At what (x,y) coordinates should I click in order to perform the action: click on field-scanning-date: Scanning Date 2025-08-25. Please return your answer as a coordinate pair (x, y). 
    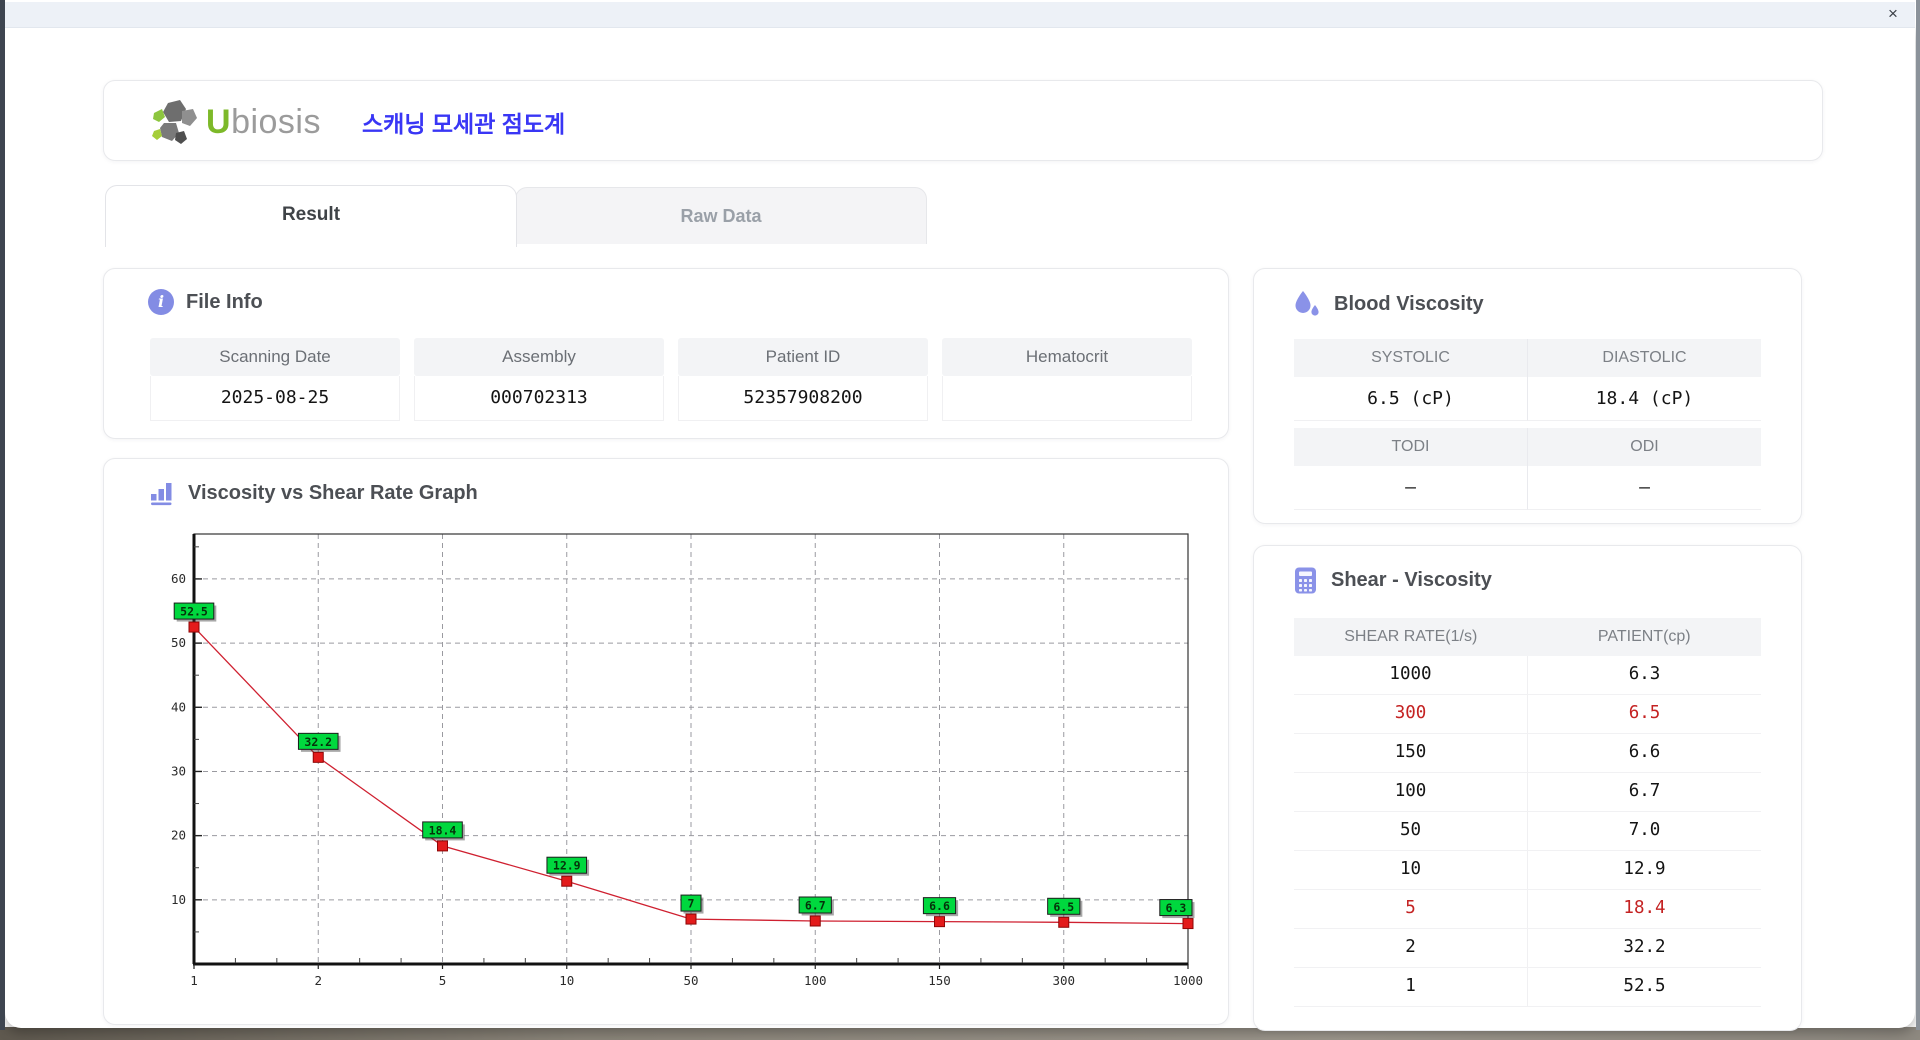
    Looking at the image, I should click on (275, 379).